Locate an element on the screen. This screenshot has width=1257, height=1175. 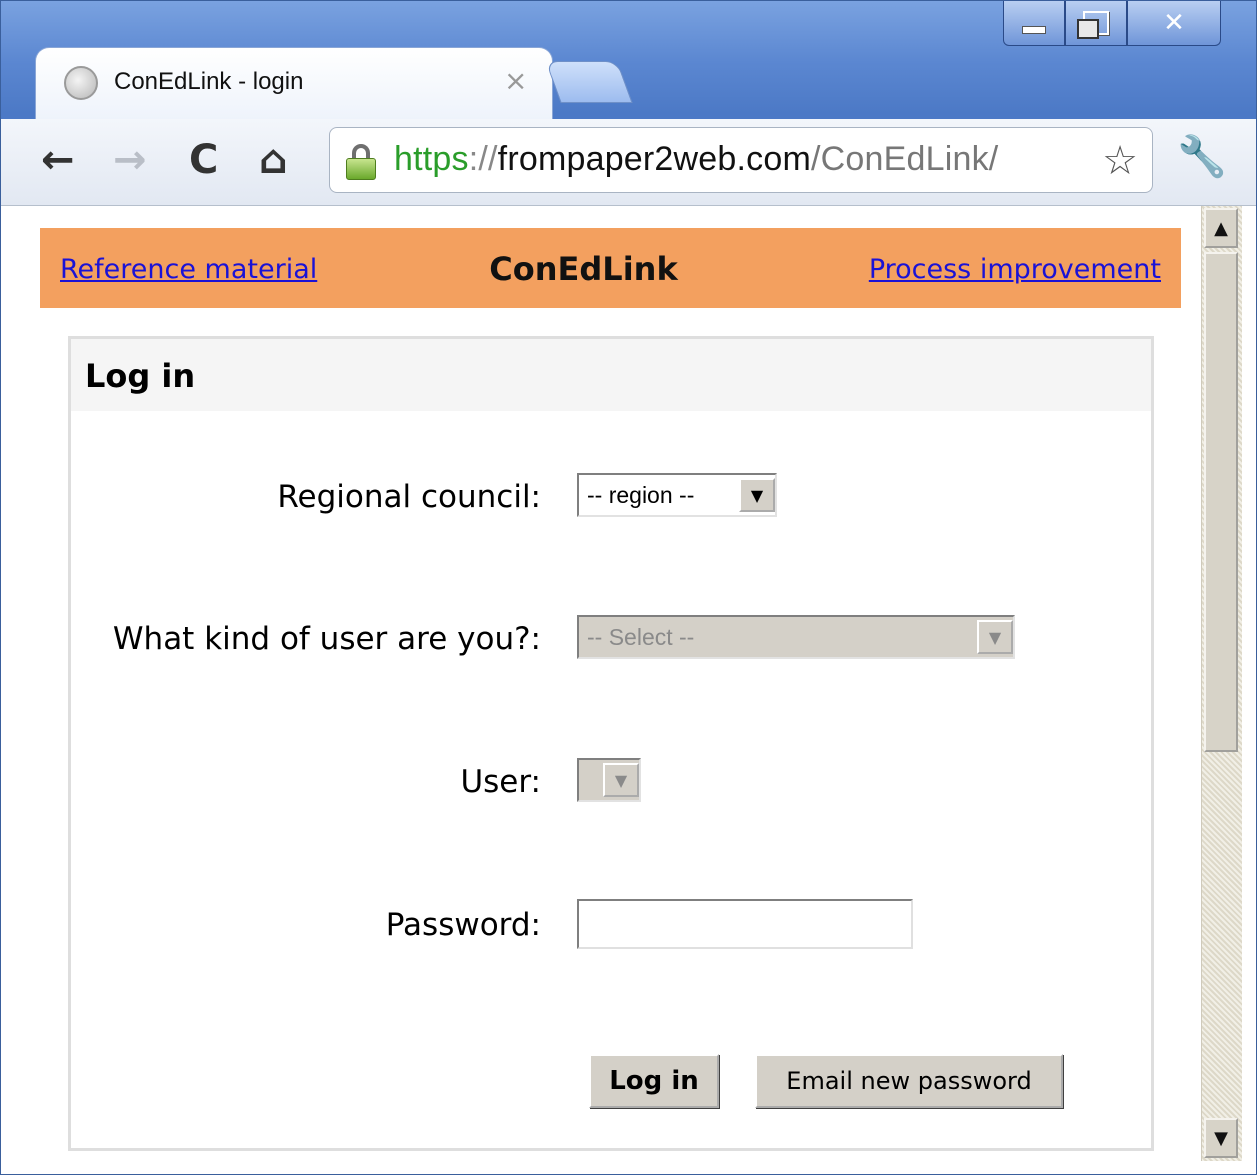
reload-icon: C is located at coordinates (203, 160).